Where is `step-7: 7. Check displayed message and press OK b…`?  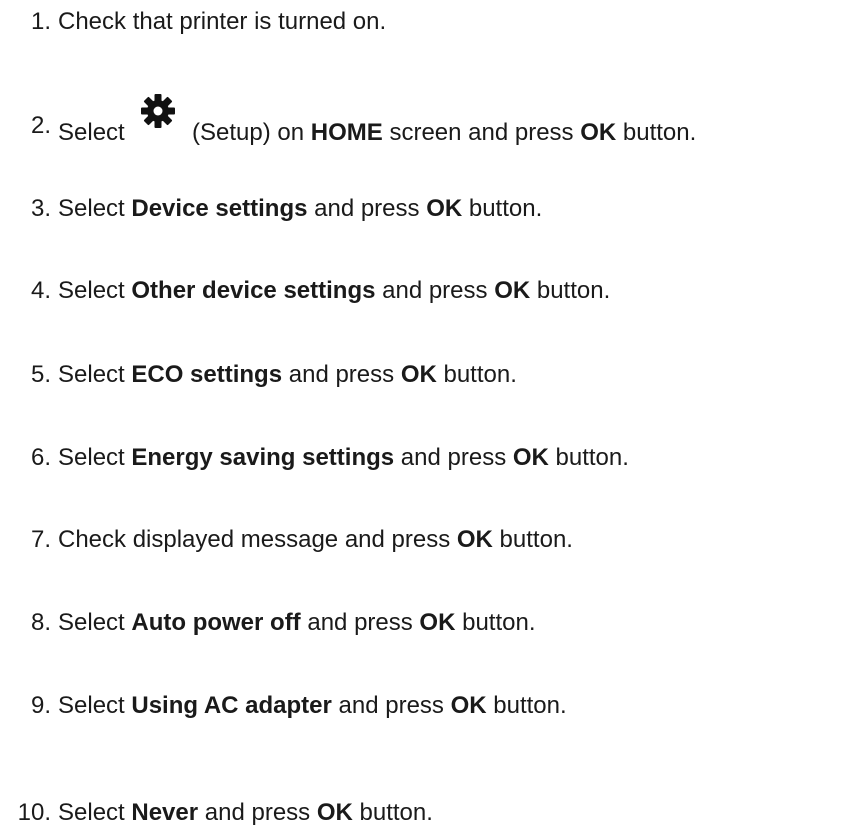
step-7: 7. Check displayed message and press OK b… is located at coordinates (434, 540).